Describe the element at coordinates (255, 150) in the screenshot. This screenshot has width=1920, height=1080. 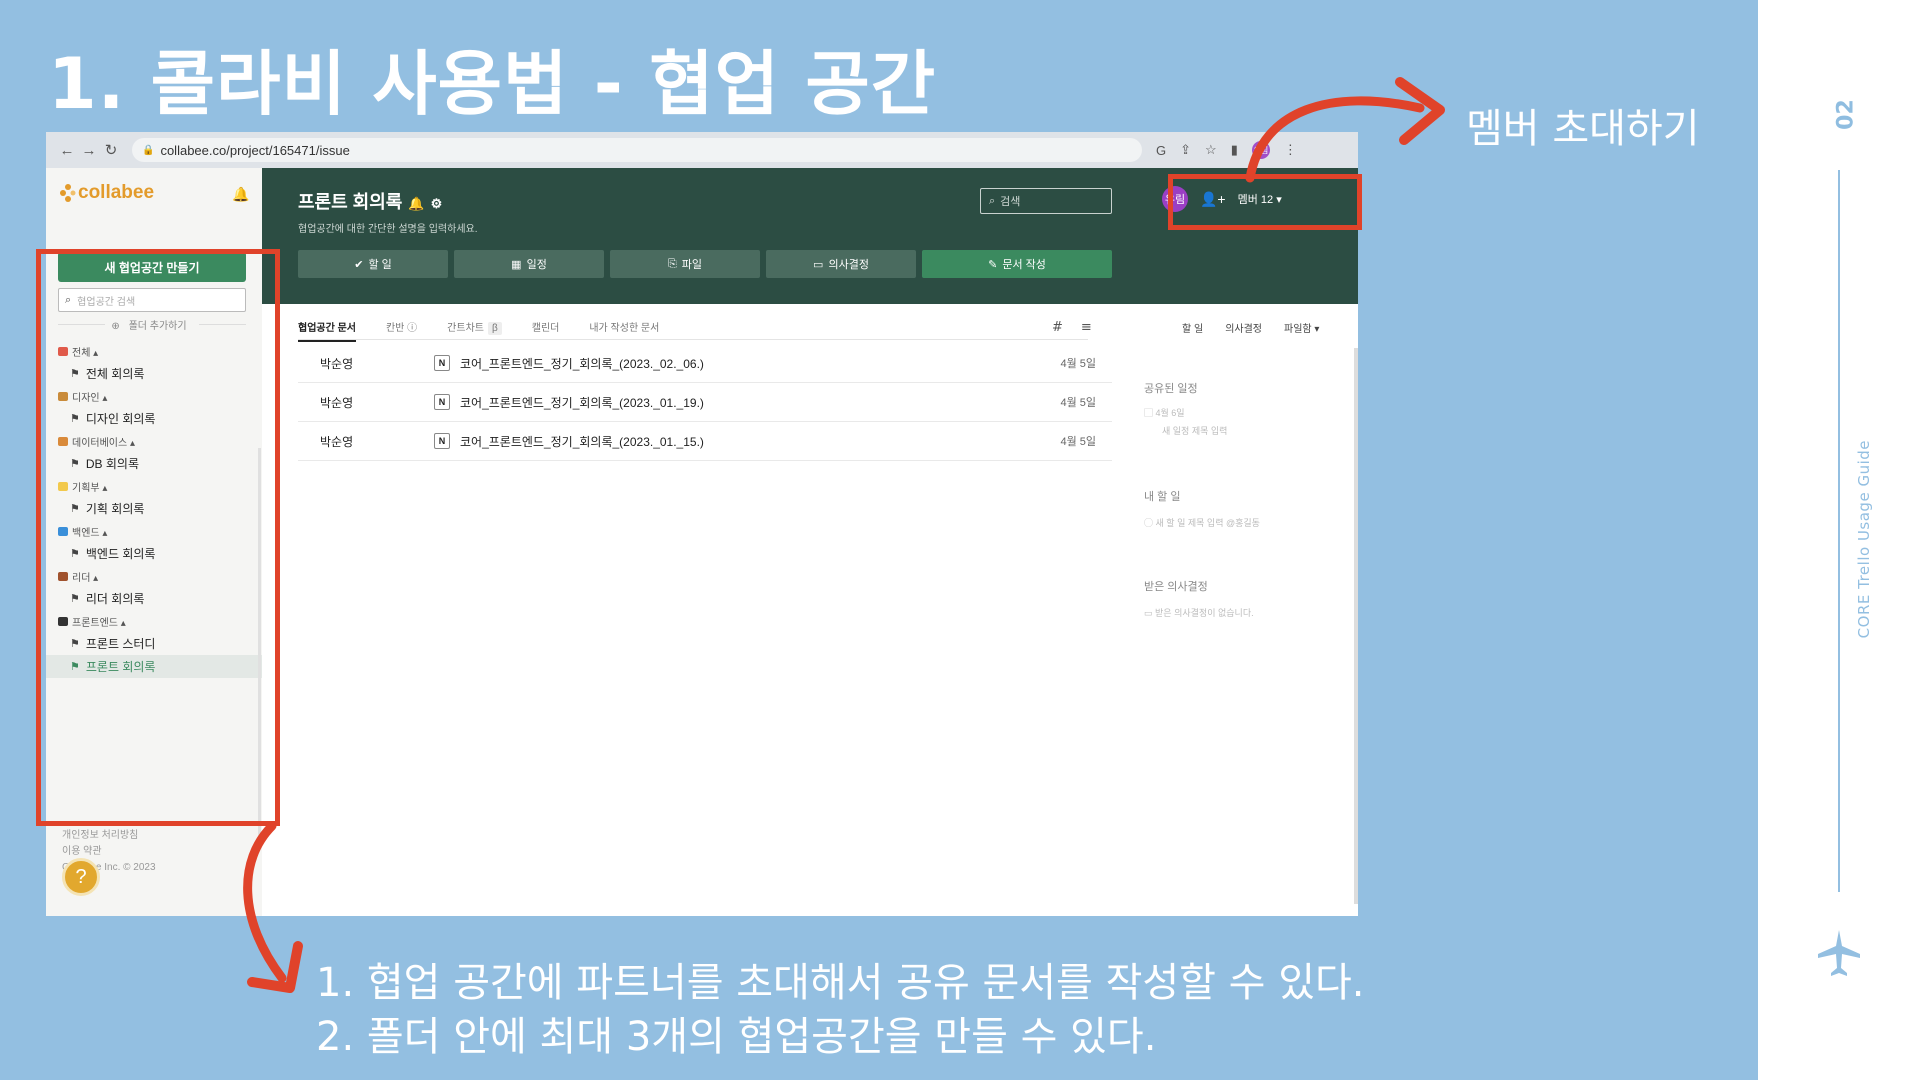
I see `url-text: collabee.co/project/165471/issue` at that location.